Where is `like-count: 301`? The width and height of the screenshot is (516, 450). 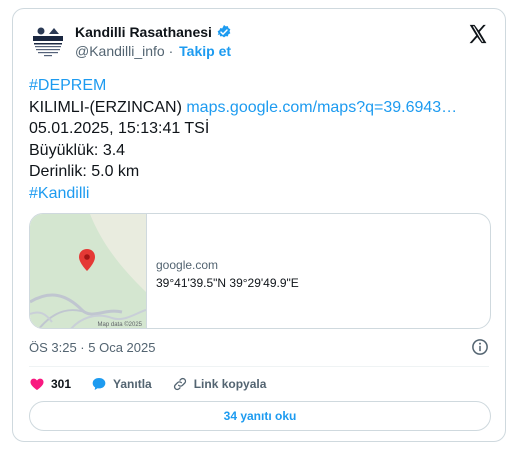 like-count: 301 is located at coordinates (61, 384).